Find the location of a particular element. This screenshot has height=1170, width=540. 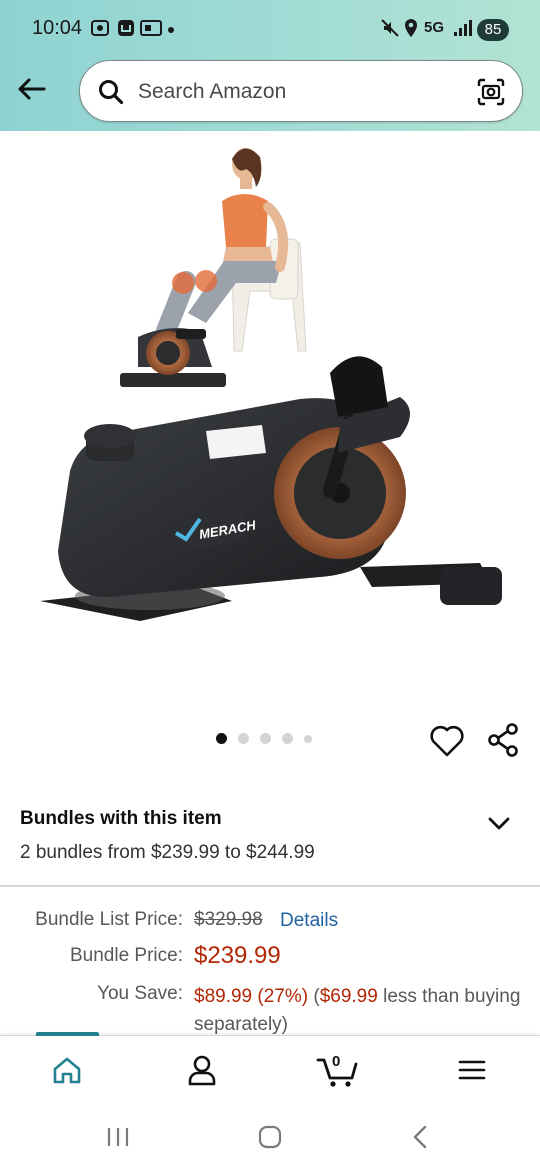

active-tab-indicator is located at coordinates (67, 1034).